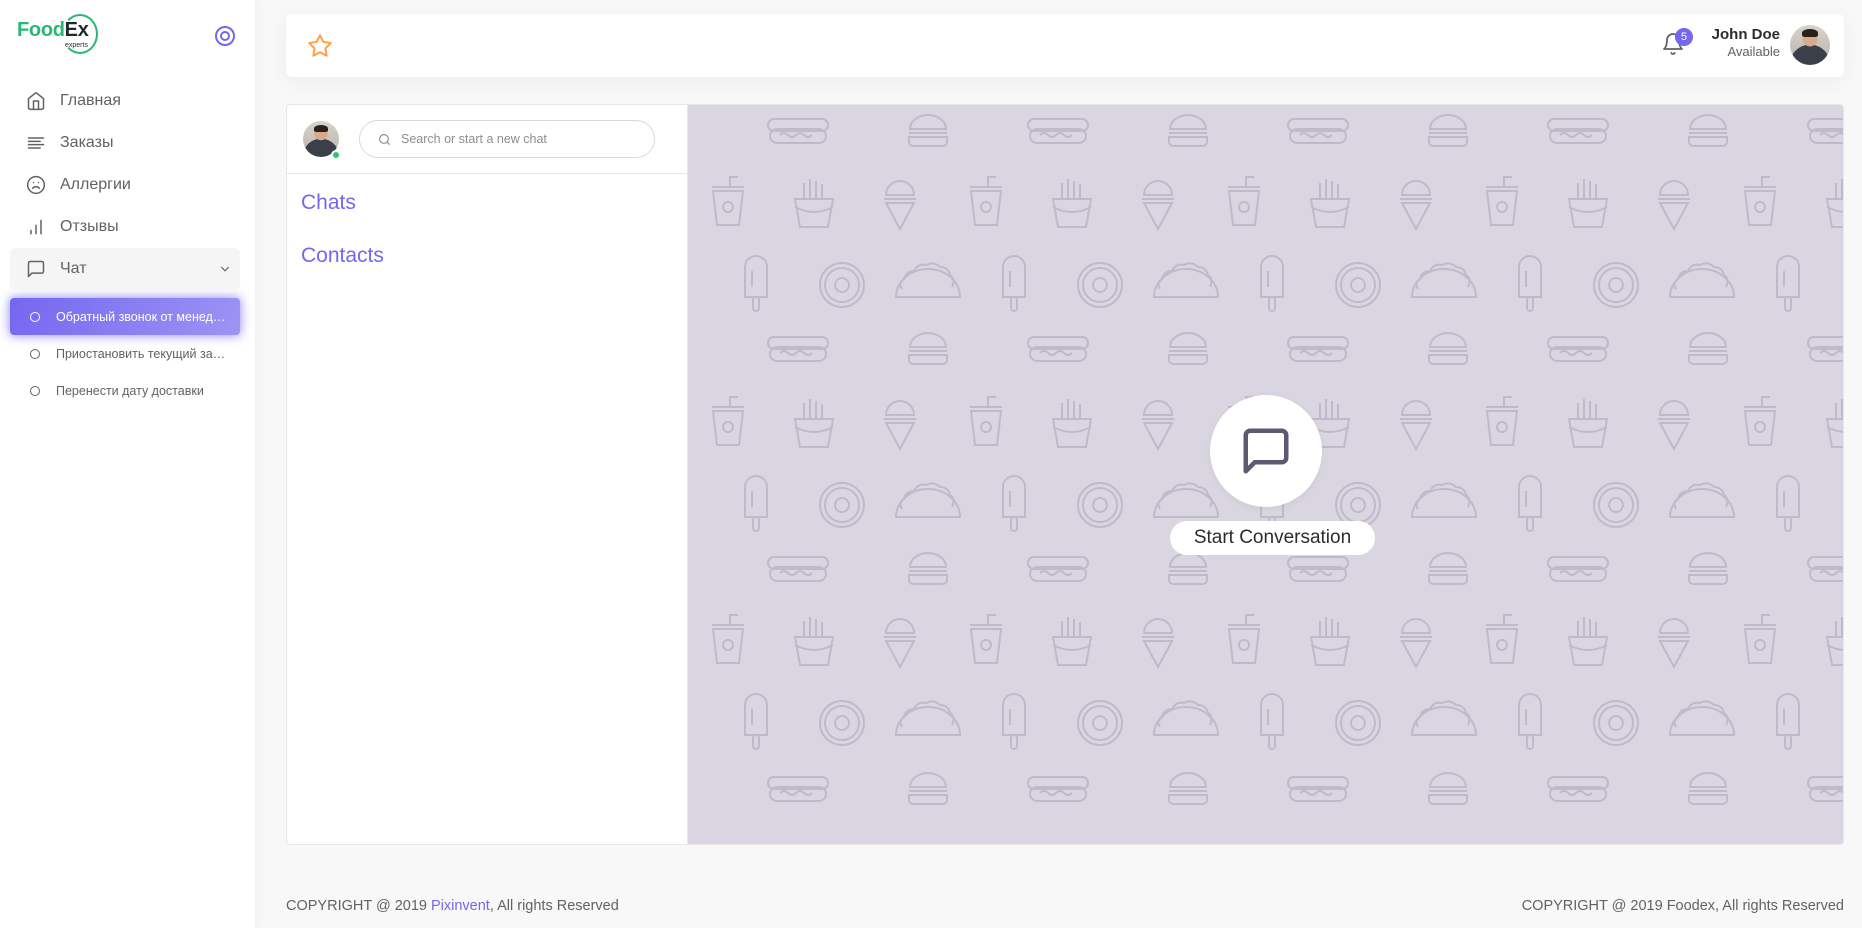  What do you see at coordinates (141, 353) in the screenshot?
I see `submenu-item-label: Приостановить текущий заказ` at bounding box center [141, 353].